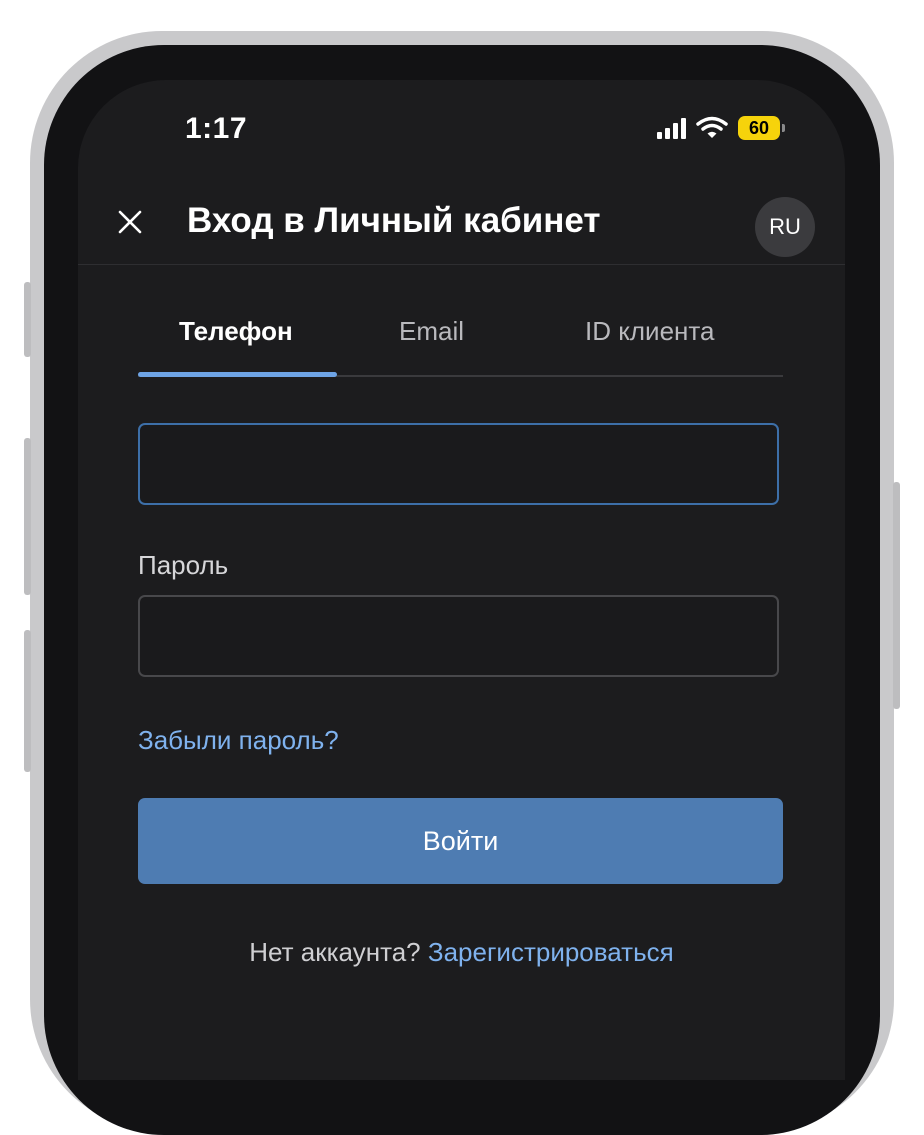 Image resolution: width=924 pixels, height=1135 pixels. I want to click on register-row: Нет аккаунта? Зарегистрироваться, so click(461, 952).